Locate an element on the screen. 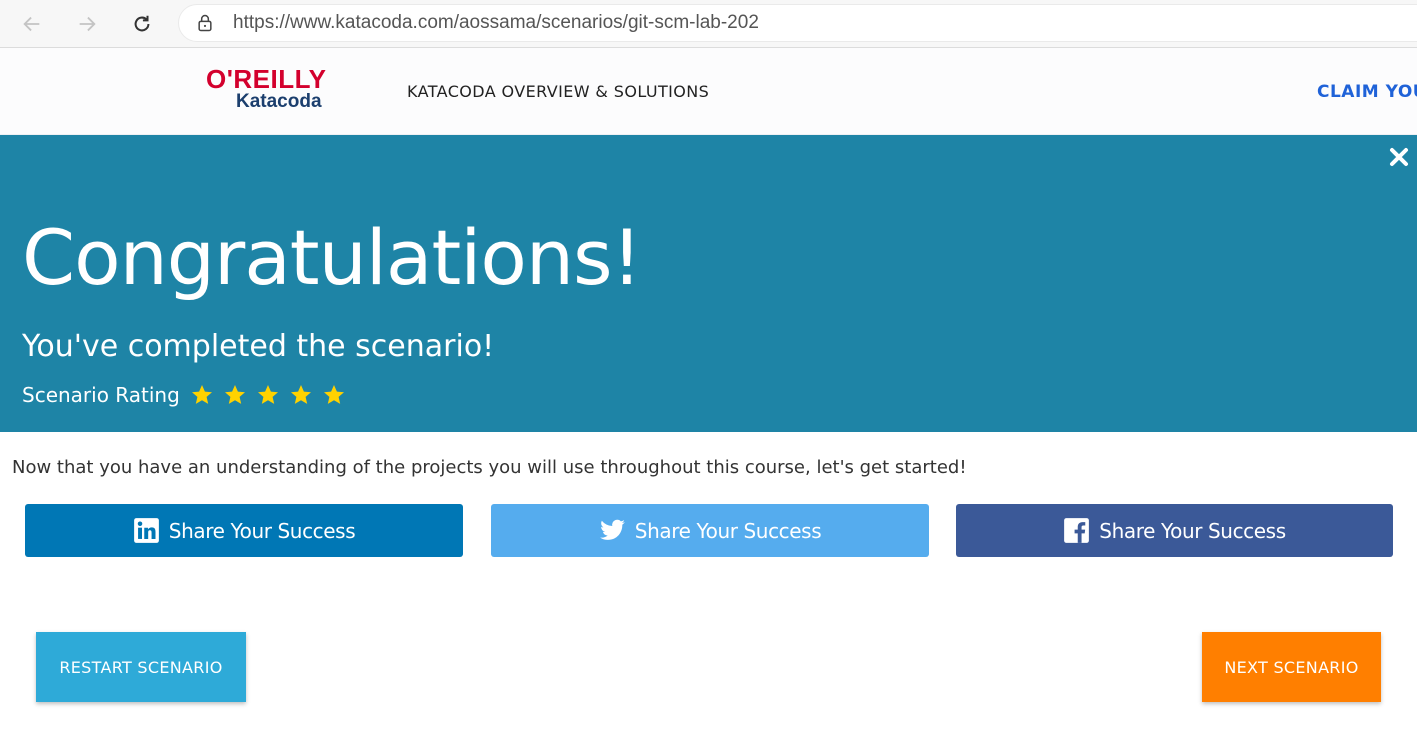 The height and width of the screenshot is (751, 1417). next-scenario-button: NEXT SCENARIO is located at coordinates (1291, 667).